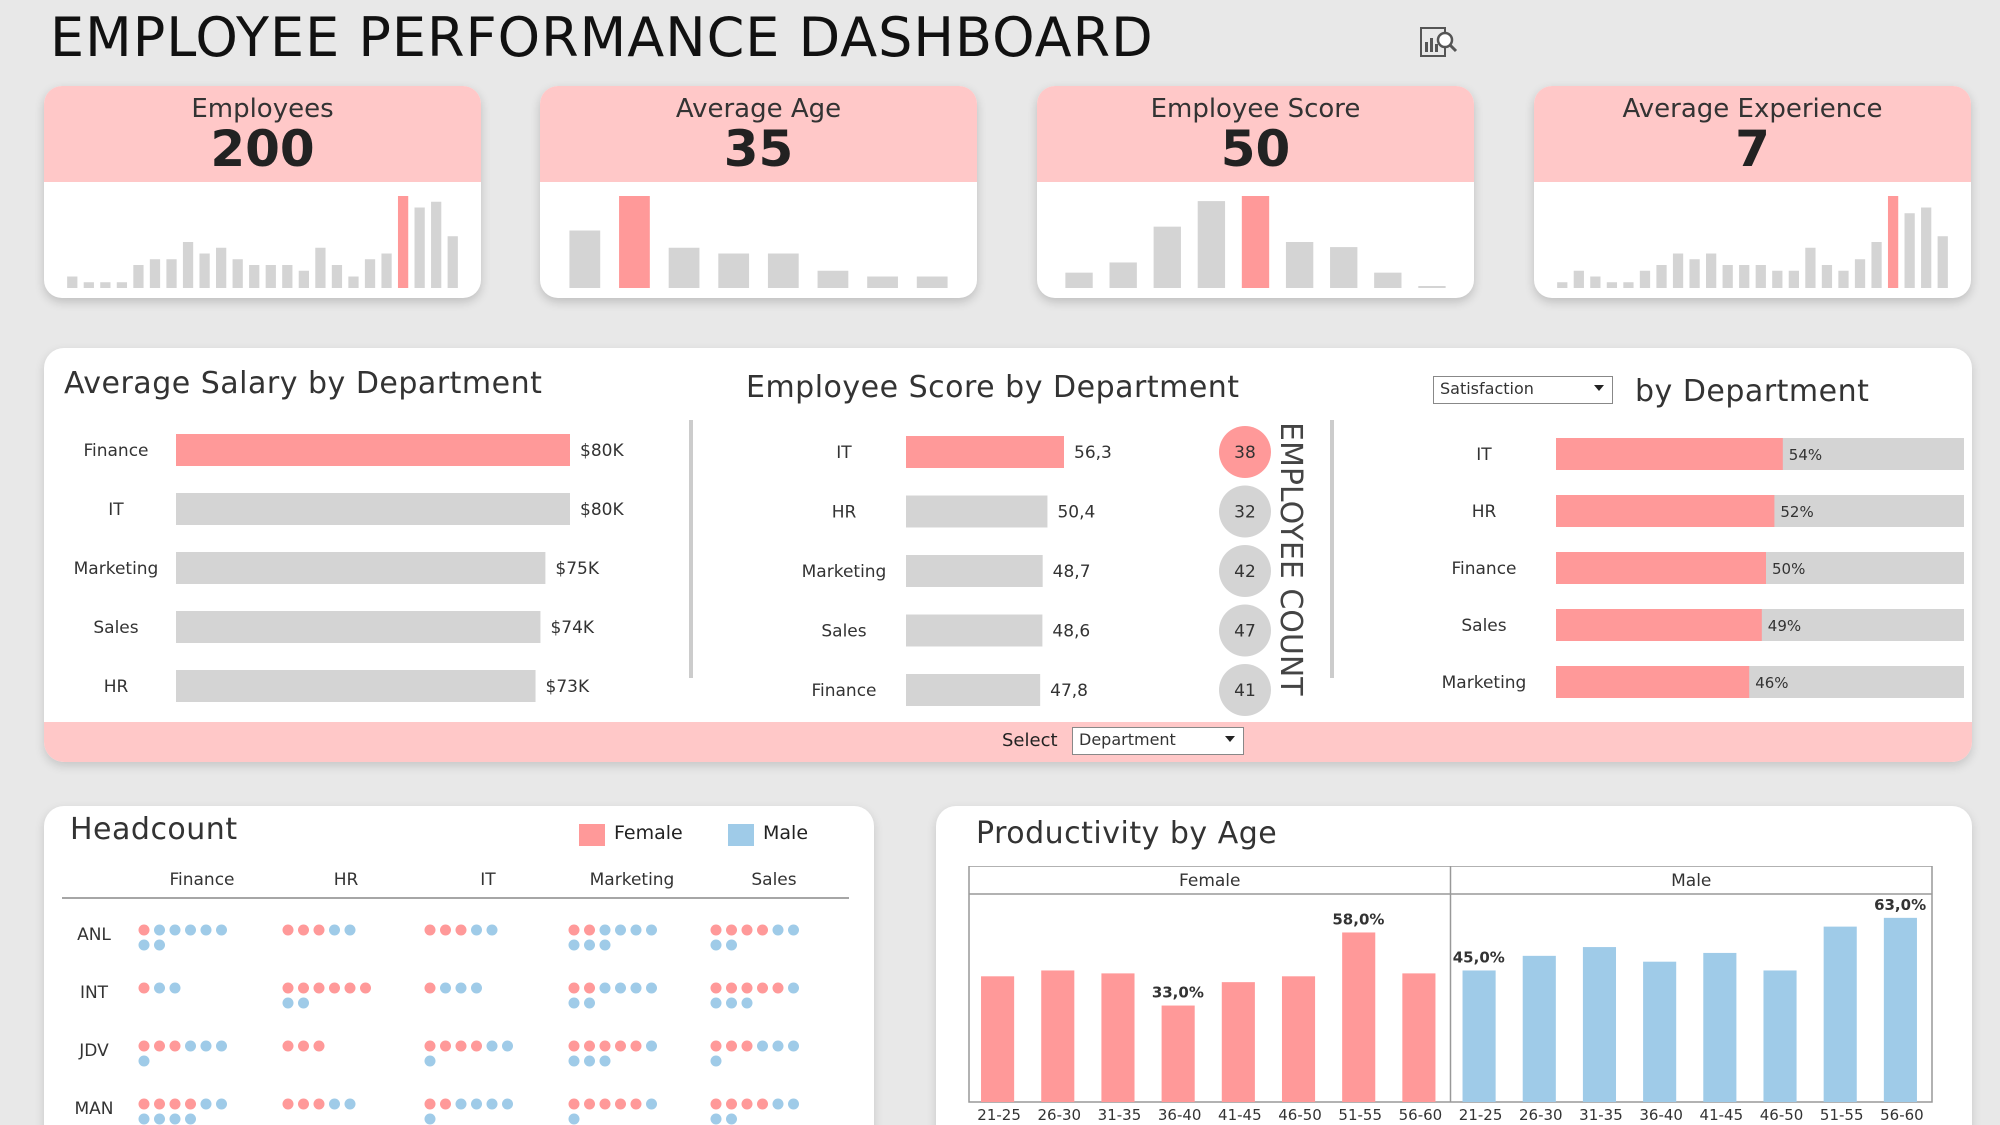 This screenshot has width=2000, height=1125. What do you see at coordinates (1438, 43) in the screenshot?
I see `report-search-icon` at bounding box center [1438, 43].